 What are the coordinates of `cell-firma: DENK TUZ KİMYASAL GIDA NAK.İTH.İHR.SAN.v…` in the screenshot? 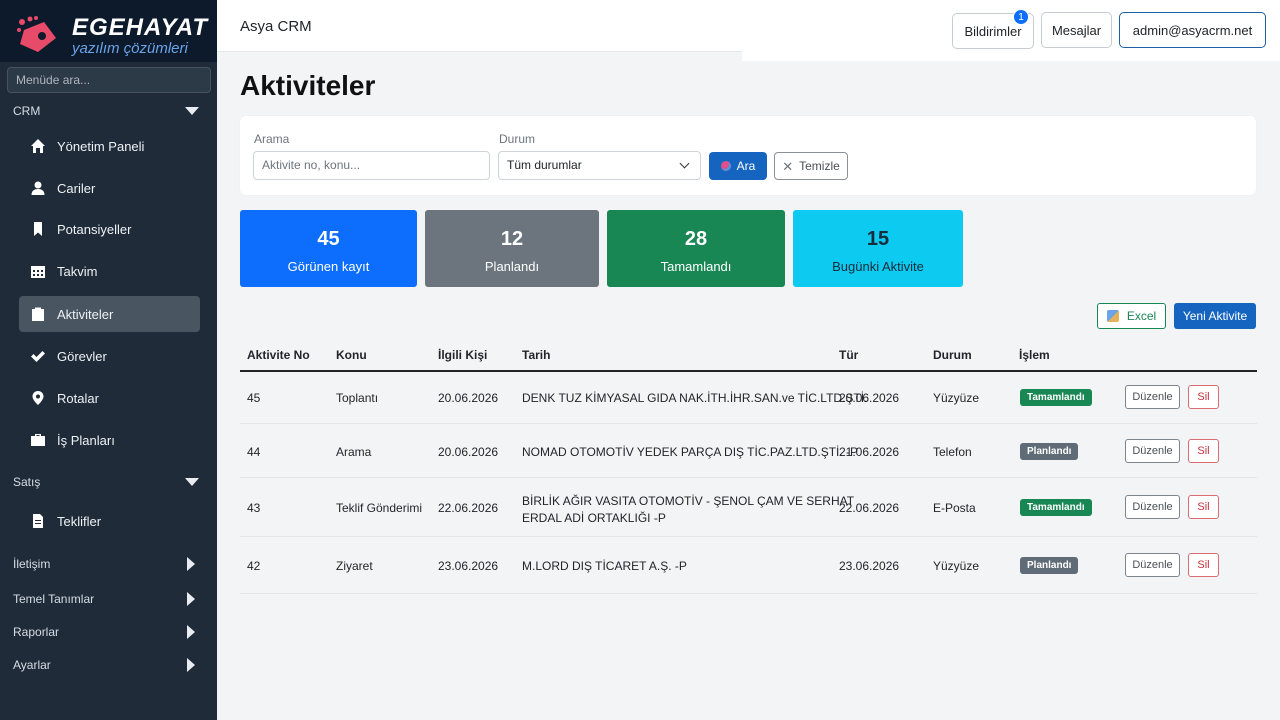 It's located at (694, 398).